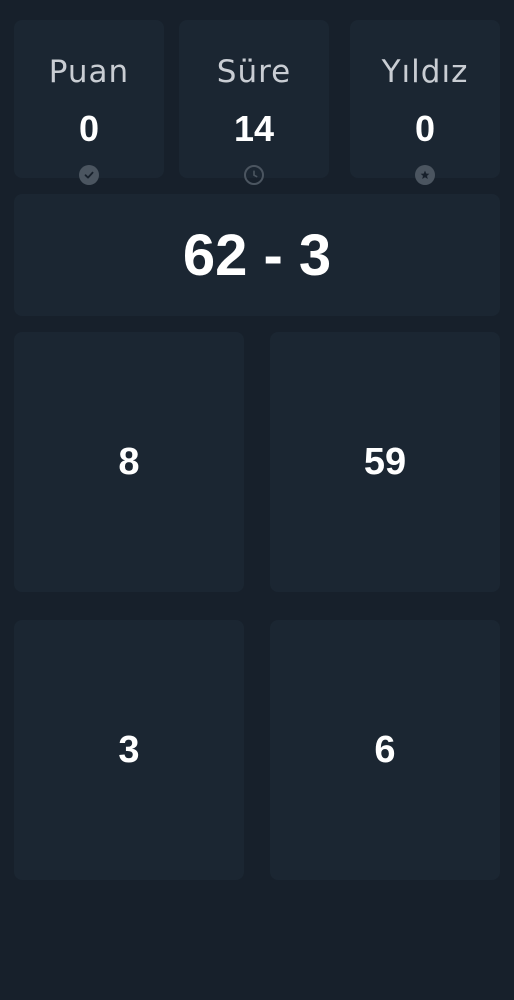 Image resolution: width=514 pixels, height=1000 pixels. I want to click on answer-value-4: 6, so click(385, 749).